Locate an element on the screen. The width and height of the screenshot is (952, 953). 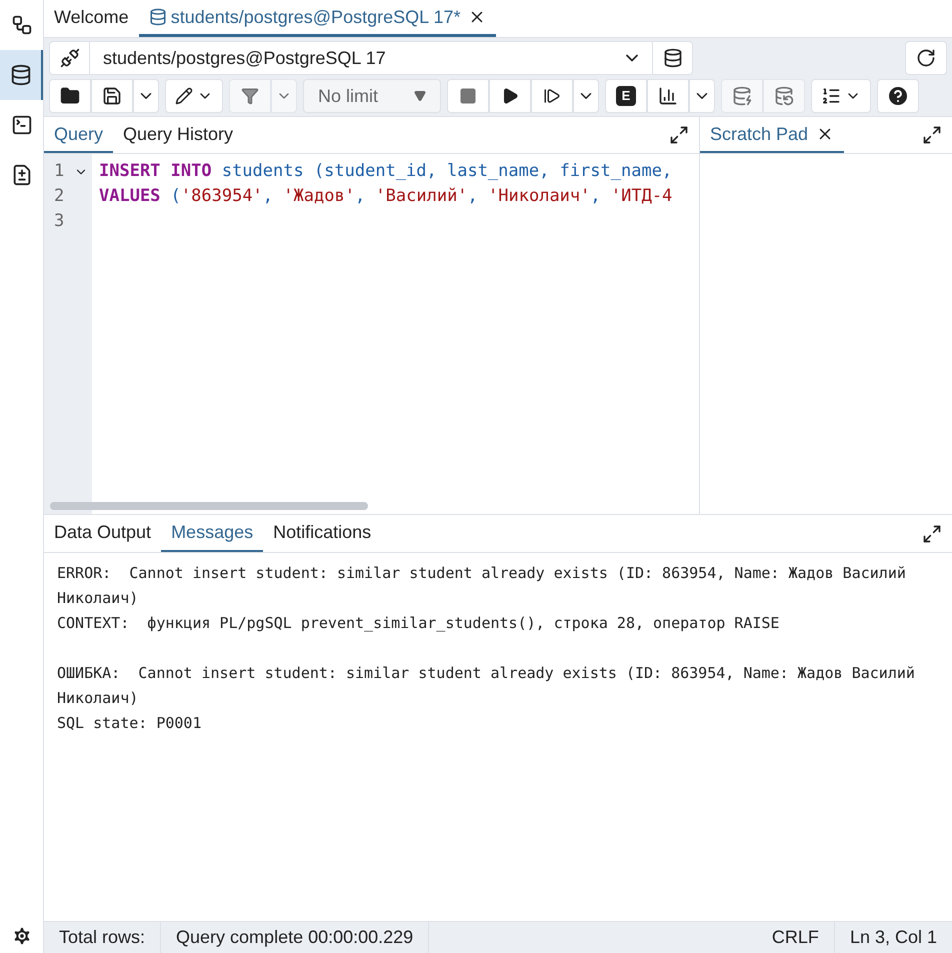
save-button is located at coordinates (112, 96).